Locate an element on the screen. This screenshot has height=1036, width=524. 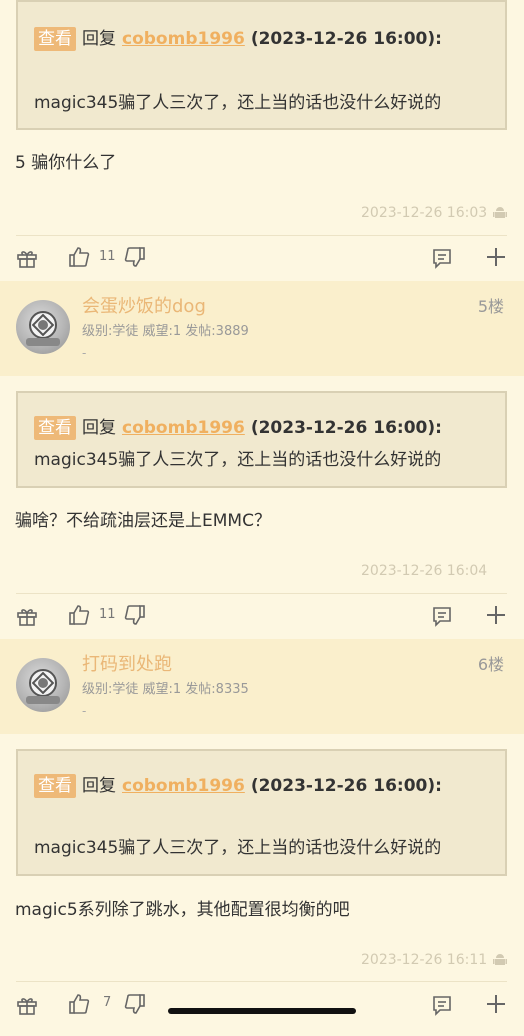
post-timestamp: 2023-12-26 16:03 is located at coordinates (424, 213).